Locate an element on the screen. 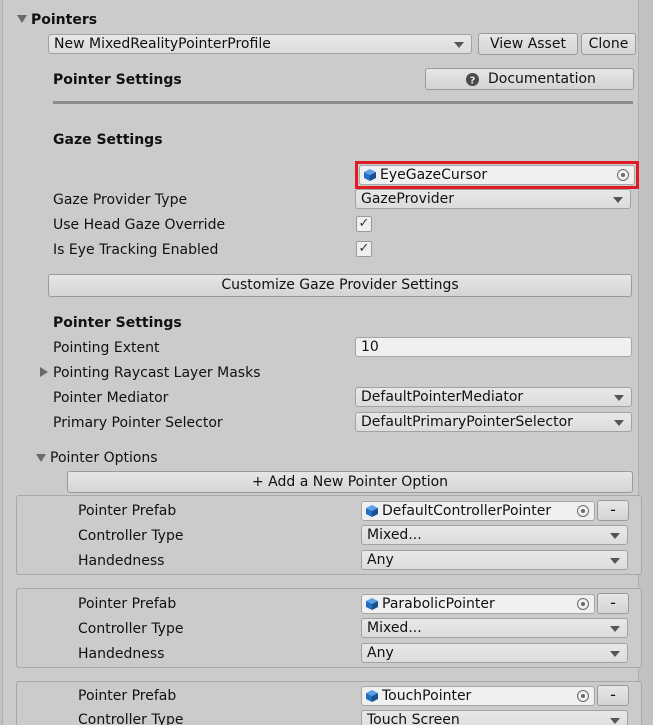  head-gaze-override-checkbox: ✓ is located at coordinates (364, 224).